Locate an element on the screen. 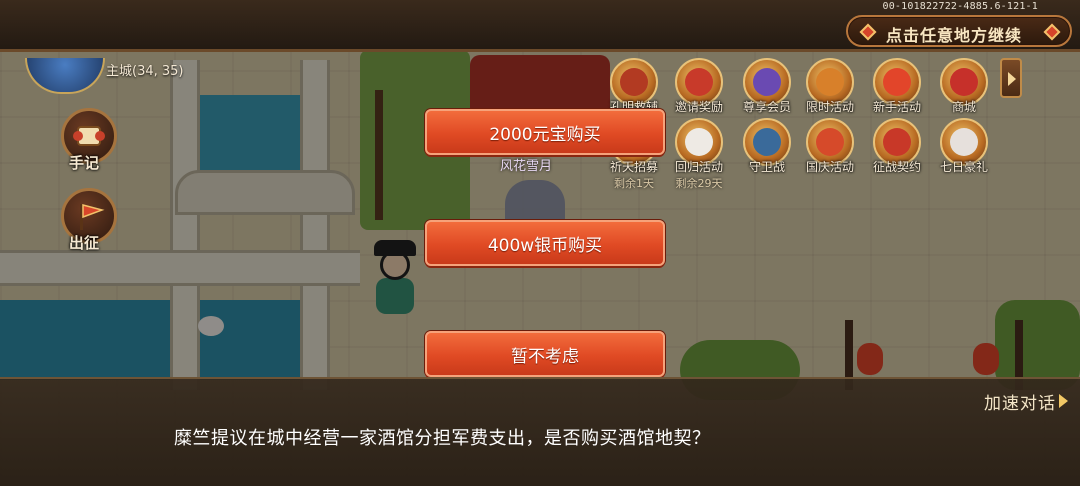 This screenshot has width=1080, height=486. npc-name: 风花雪月 is located at coordinates (526, 166).